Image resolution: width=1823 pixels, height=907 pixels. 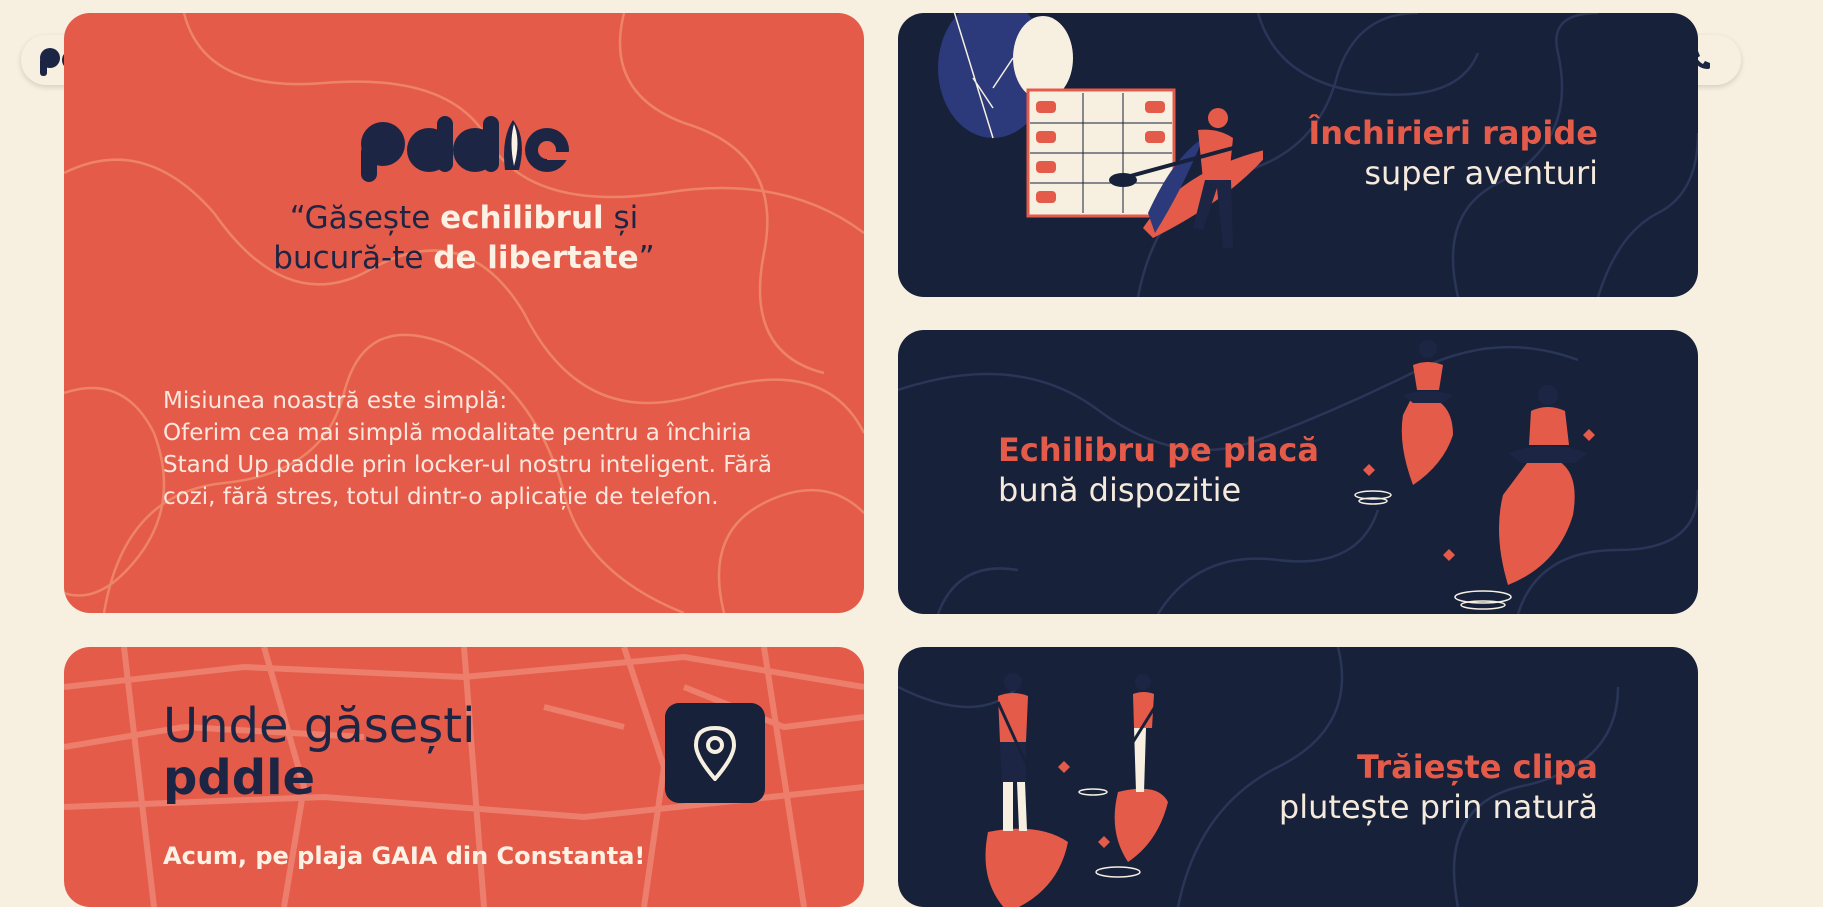 I want to click on paddlers-illustration, so click(x=1076, y=790).